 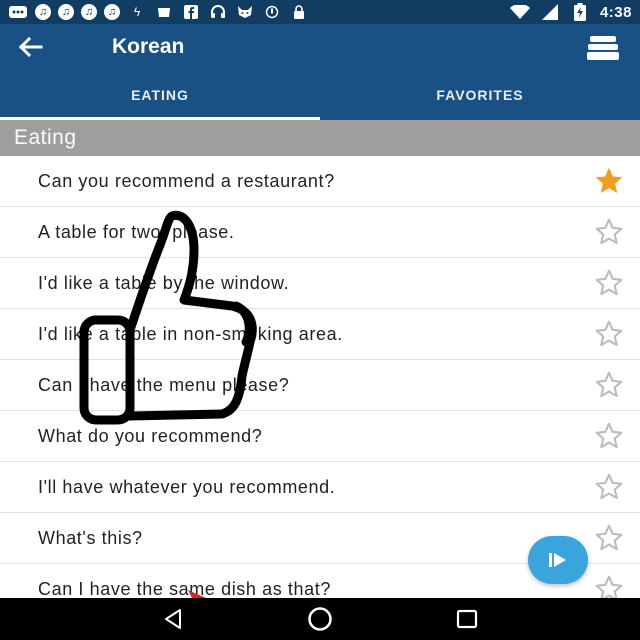 I want to click on phrase-text: I'd like a table by the window., so click(x=164, y=282).